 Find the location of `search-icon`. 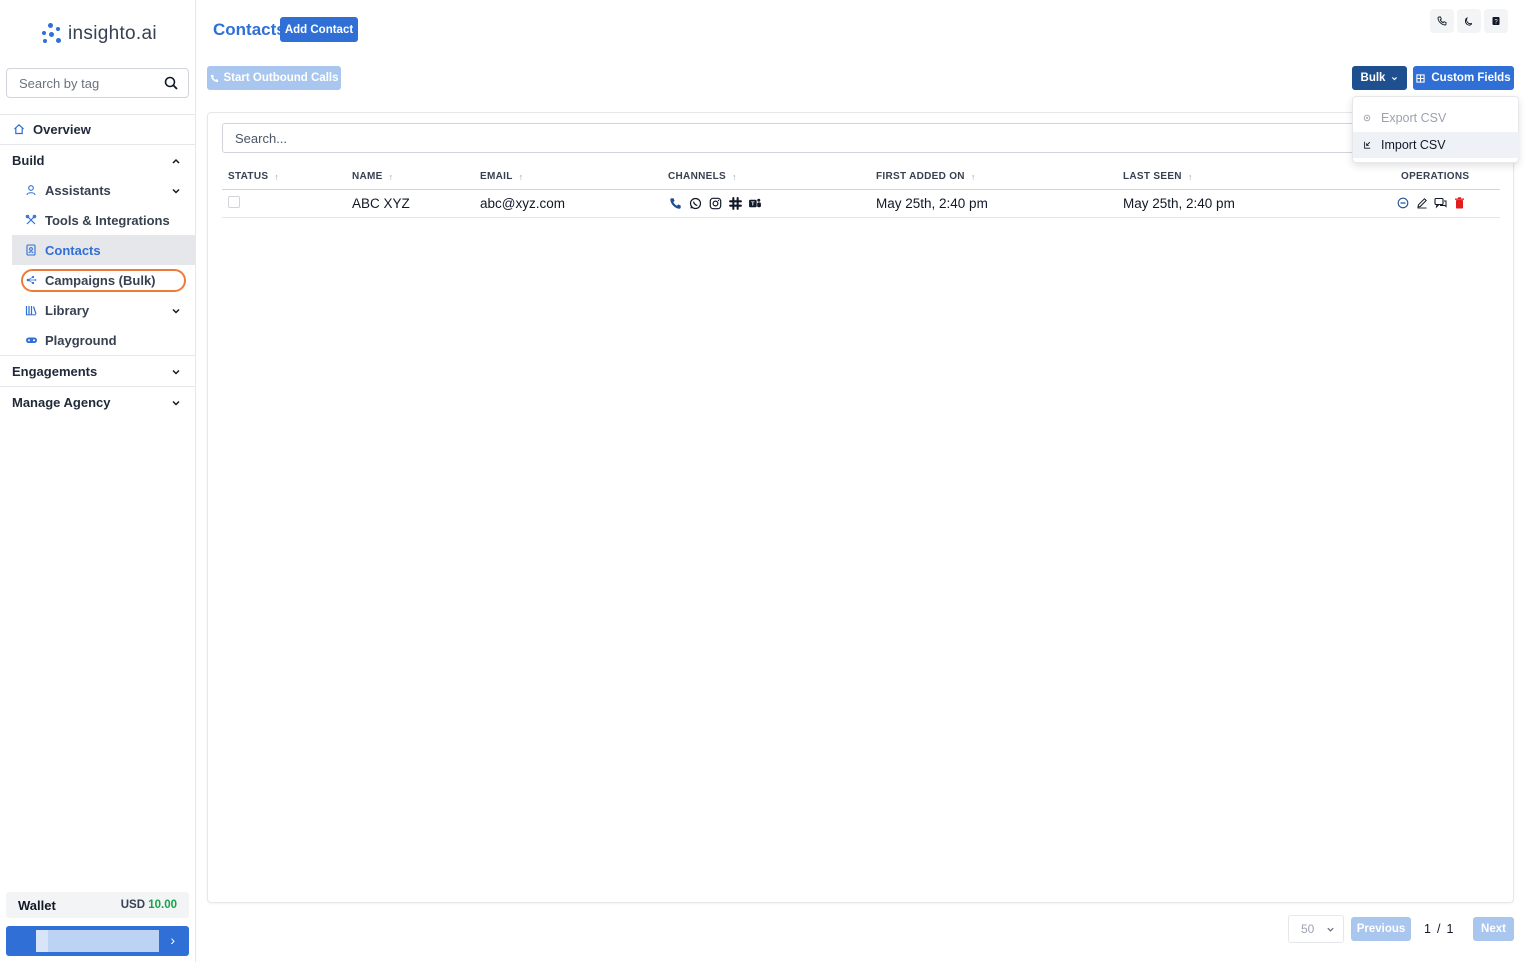

search-icon is located at coordinates (171, 83).